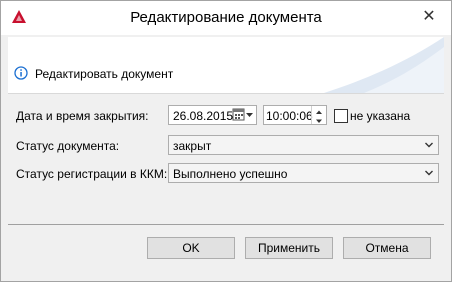 Image resolution: width=452 pixels, height=282 pixels. What do you see at coordinates (384, 65) in the screenshot?
I see `banner-decoration` at bounding box center [384, 65].